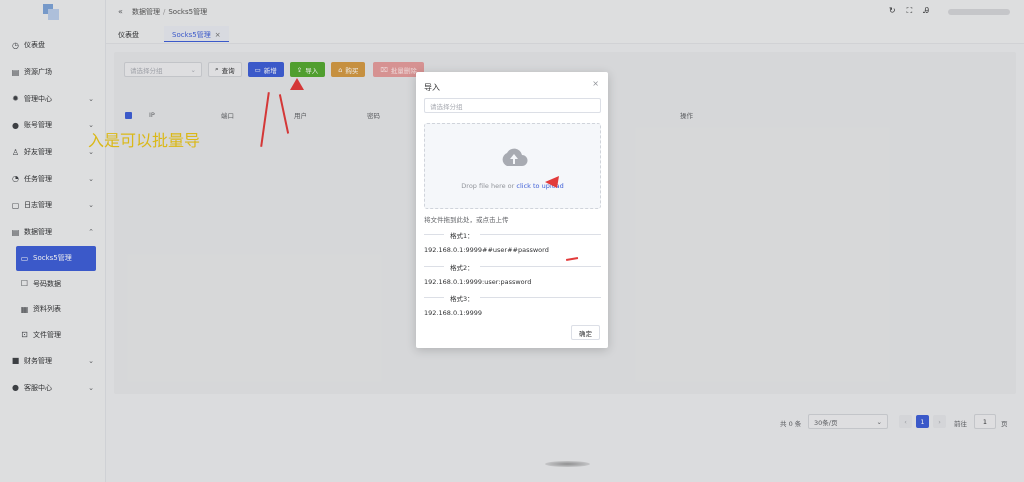 This screenshot has height=482, width=1024. Describe the element at coordinates (512, 105) in the screenshot. I see `dialog-group-select: 请选择分组` at that location.